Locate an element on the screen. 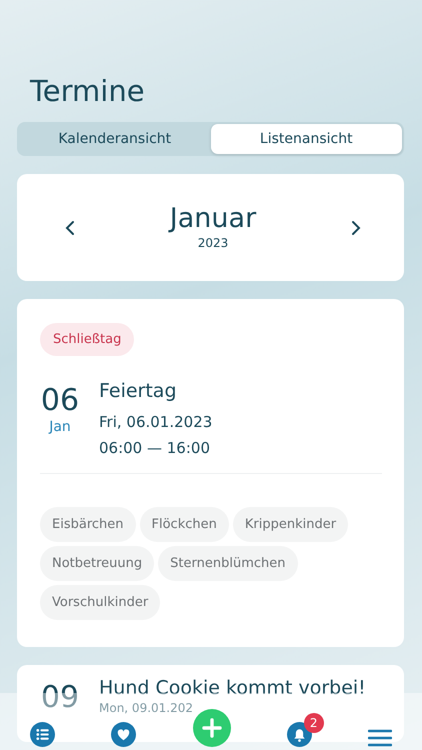 This screenshot has height=750, width=422. heart-icon is located at coordinates (123, 734).